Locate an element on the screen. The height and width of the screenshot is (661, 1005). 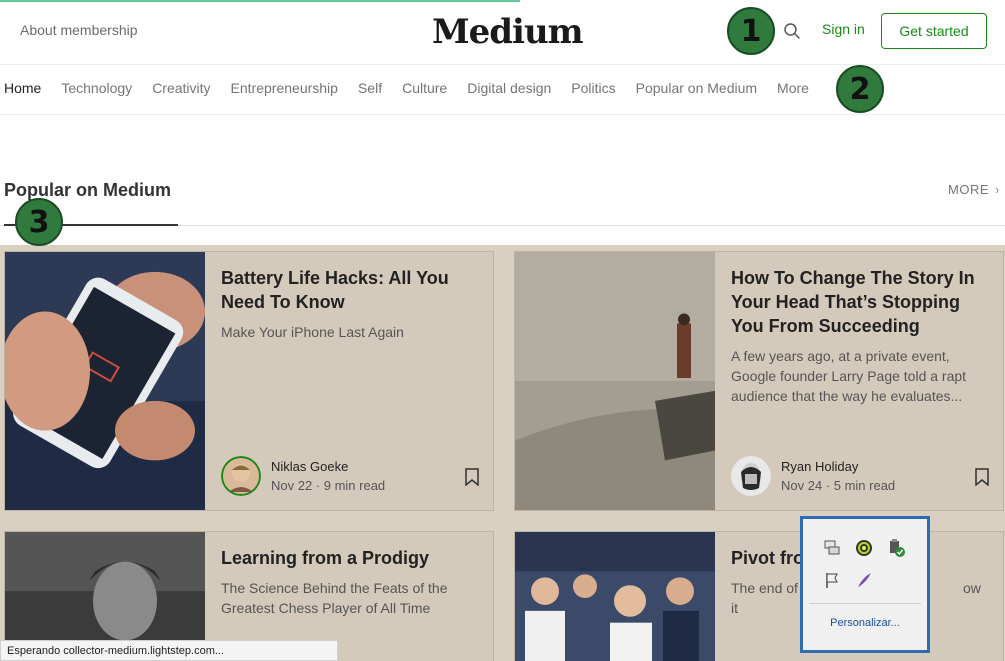
author-name: Niklas Goeke is located at coordinates (328, 466).